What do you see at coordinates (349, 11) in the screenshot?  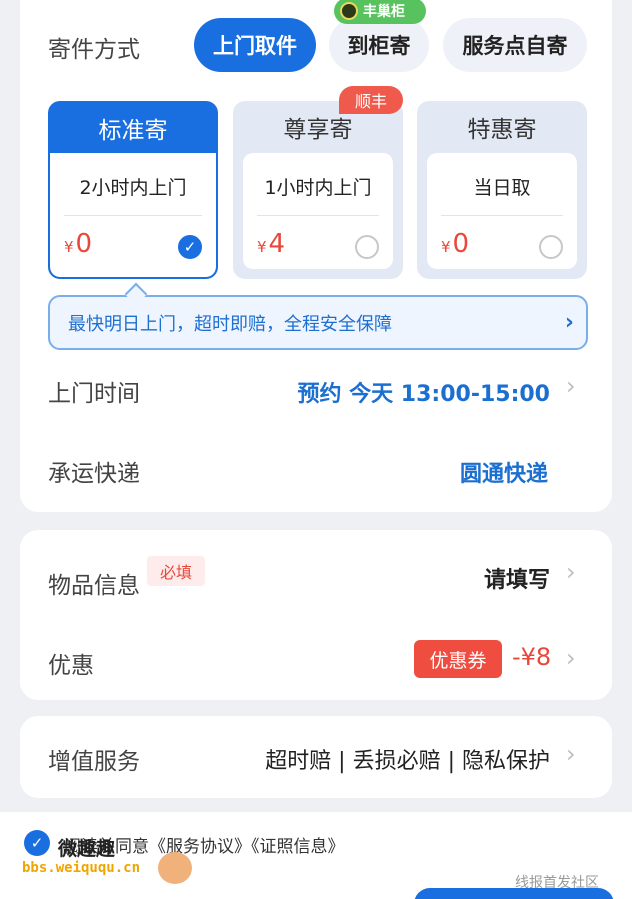 I see `cabinet-logo-icon` at bounding box center [349, 11].